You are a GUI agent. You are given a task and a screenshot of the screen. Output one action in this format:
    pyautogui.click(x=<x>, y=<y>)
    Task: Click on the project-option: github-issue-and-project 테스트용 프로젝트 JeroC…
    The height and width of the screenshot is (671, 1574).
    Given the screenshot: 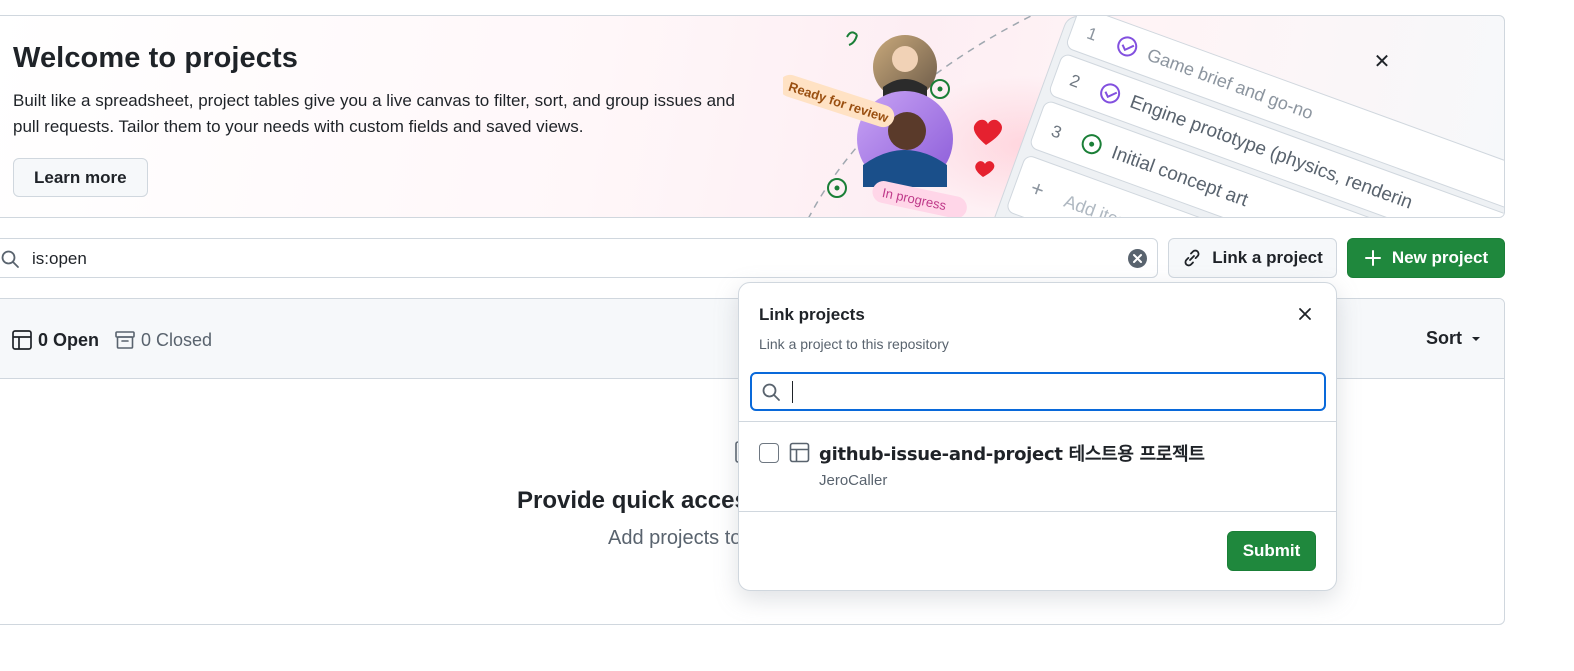 What is the action you would take?
    pyautogui.click(x=1037, y=467)
    